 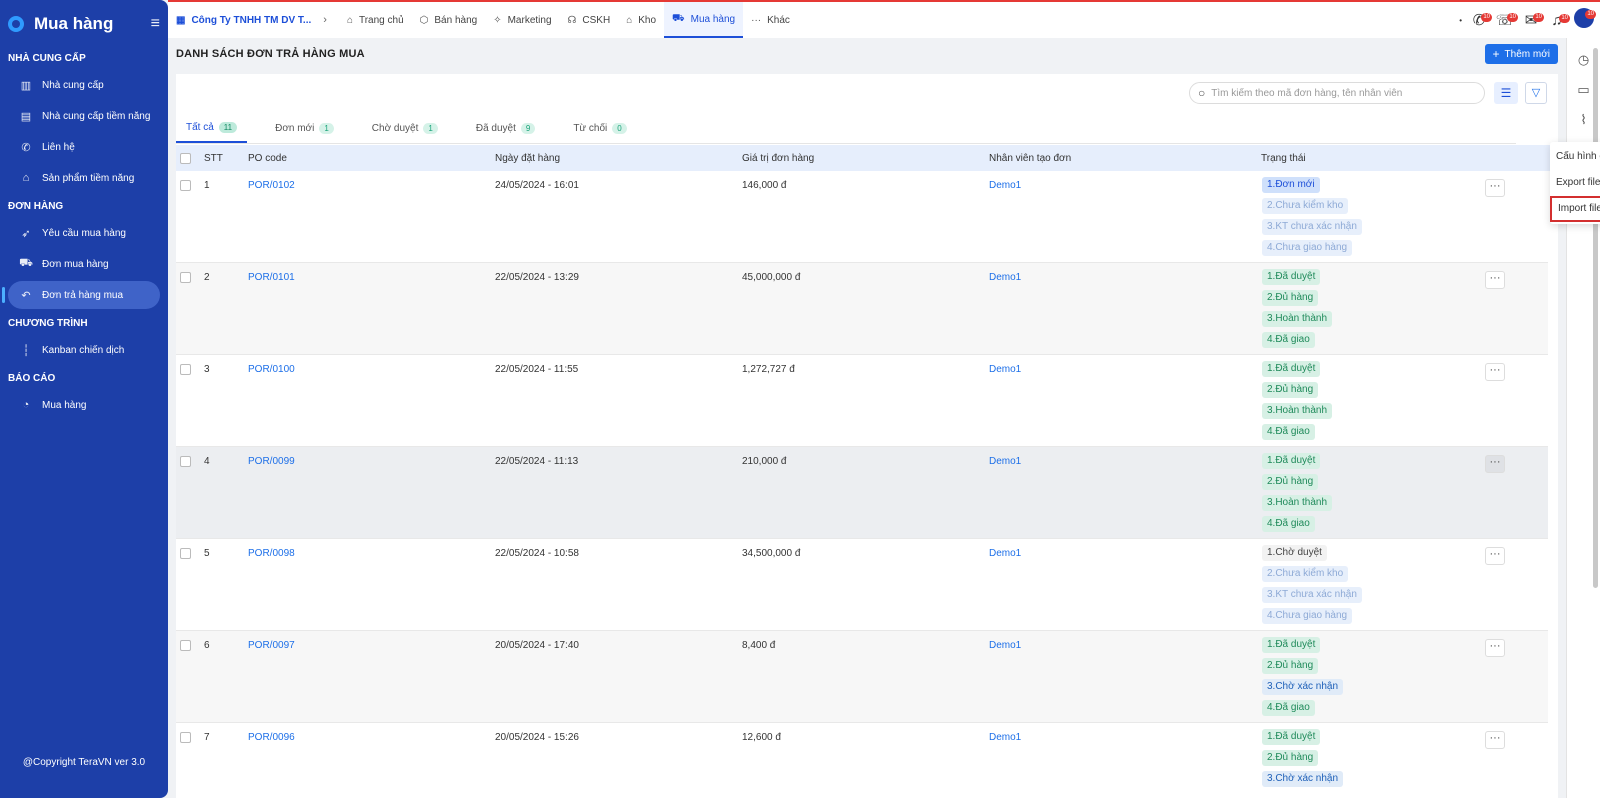 I want to click on tab-don-moi: Đơn mới 1, so click(x=304, y=128).